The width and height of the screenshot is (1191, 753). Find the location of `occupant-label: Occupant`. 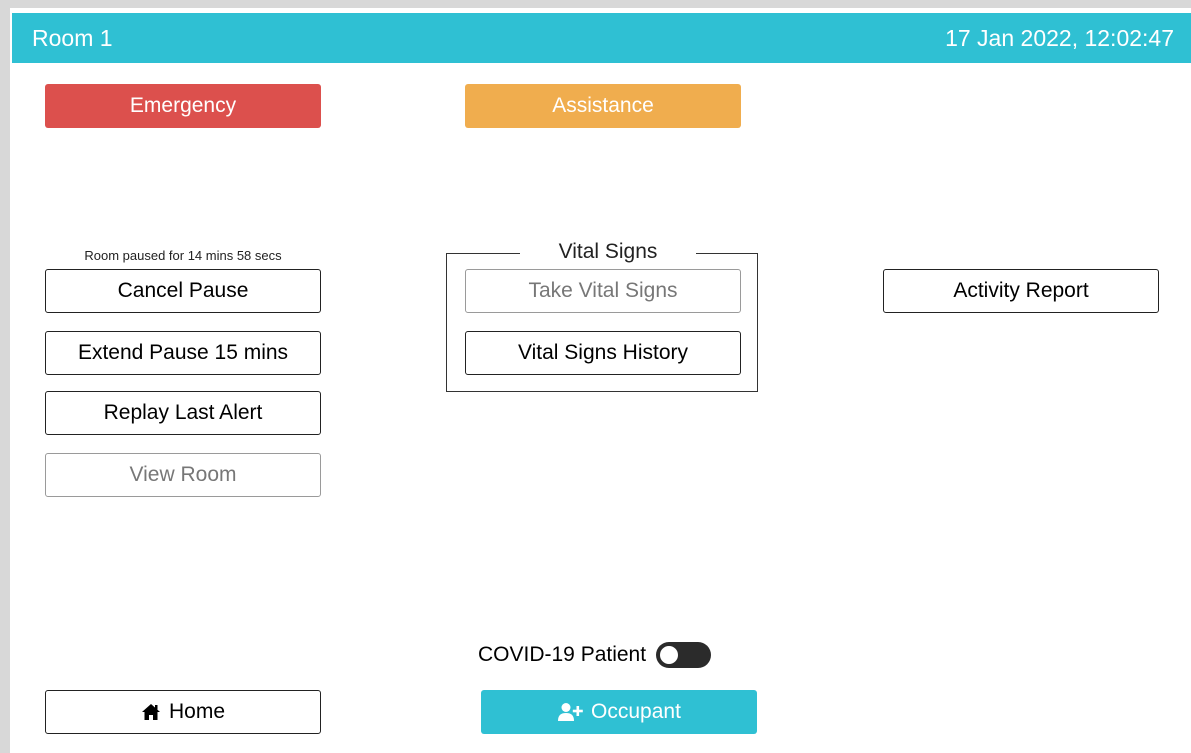

occupant-label: Occupant is located at coordinates (636, 711).